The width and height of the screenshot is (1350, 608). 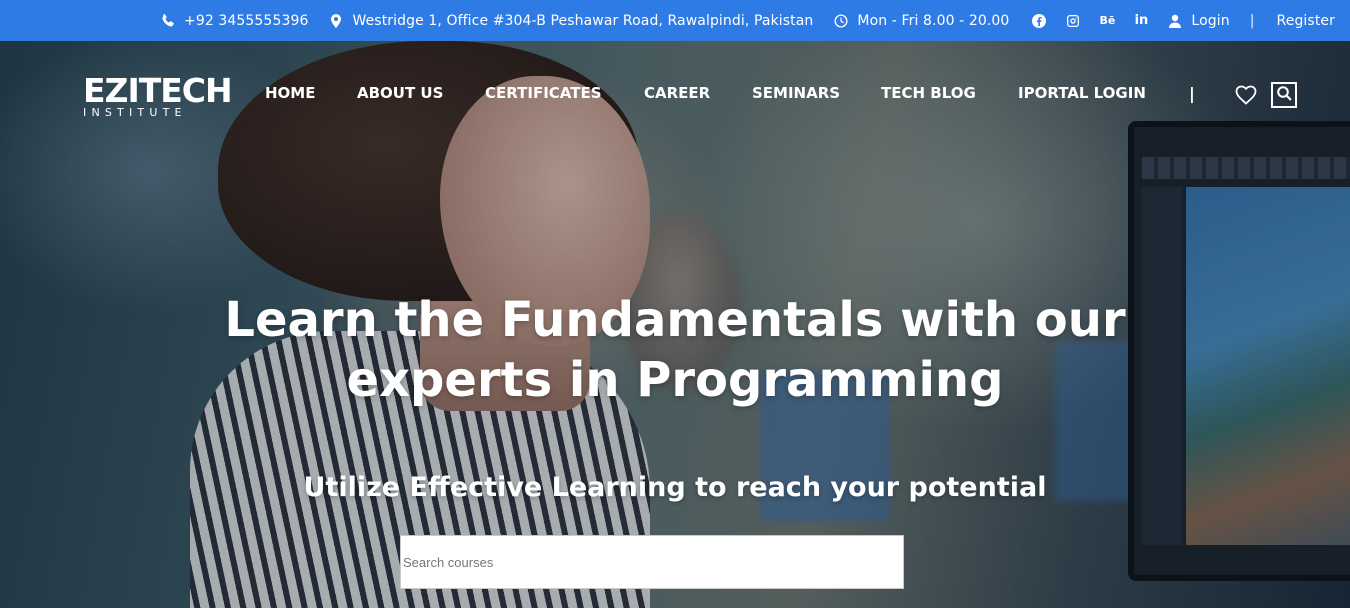 What do you see at coordinates (246, 20) in the screenshot?
I see `phone-number: +92 3455555396` at bounding box center [246, 20].